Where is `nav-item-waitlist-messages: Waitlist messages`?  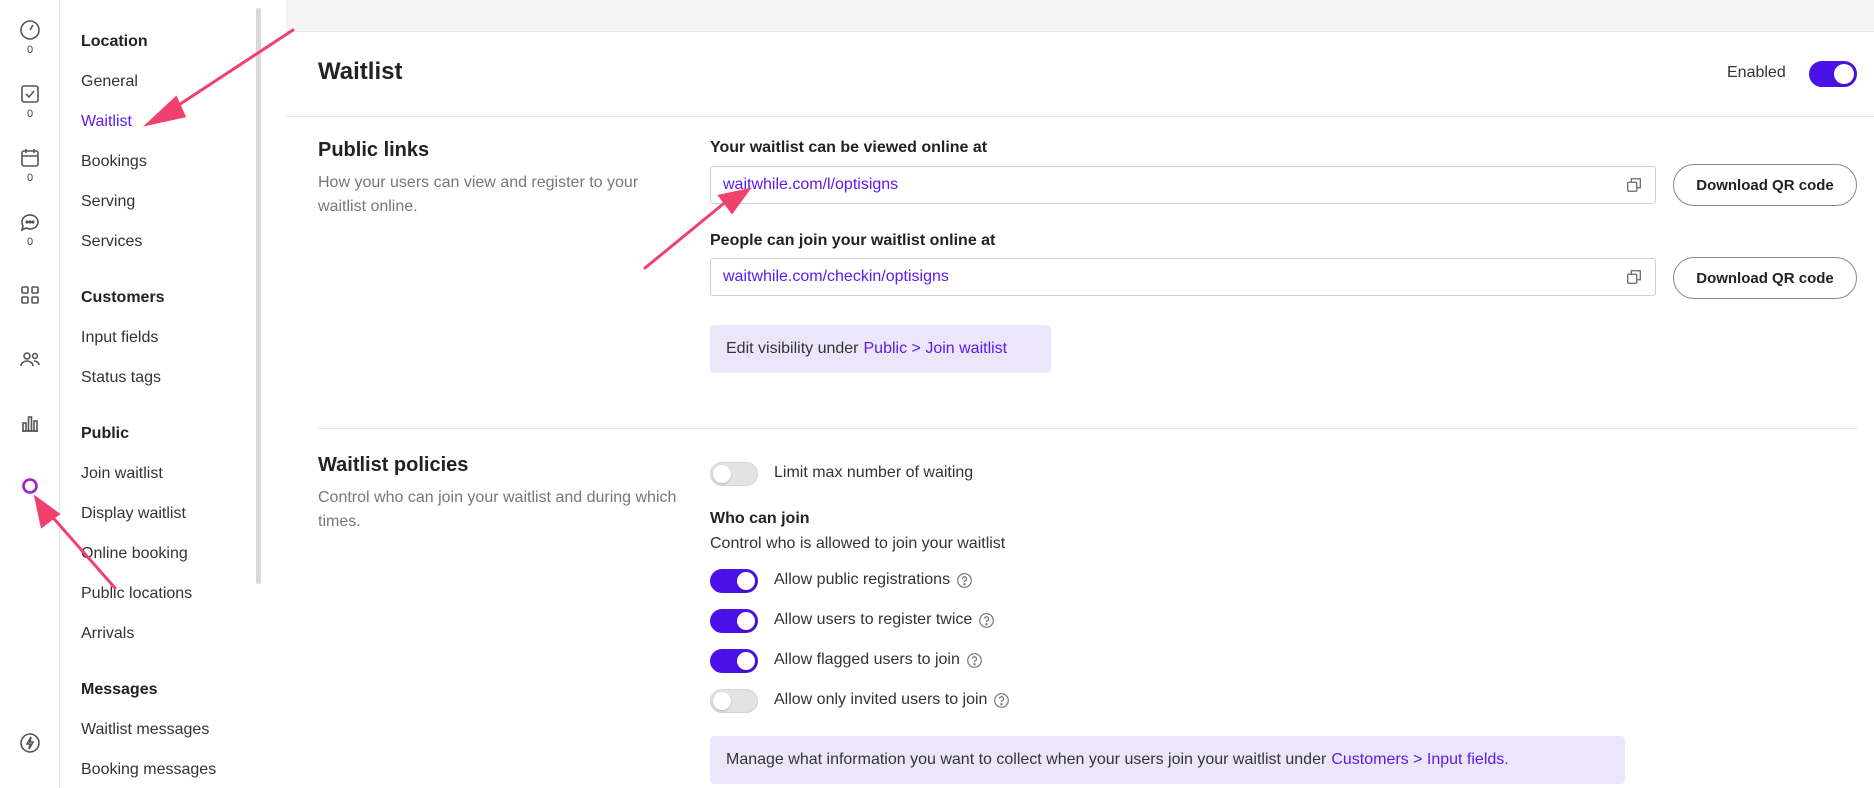
nav-item-waitlist-messages: Waitlist messages is located at coordinates (145, 730).